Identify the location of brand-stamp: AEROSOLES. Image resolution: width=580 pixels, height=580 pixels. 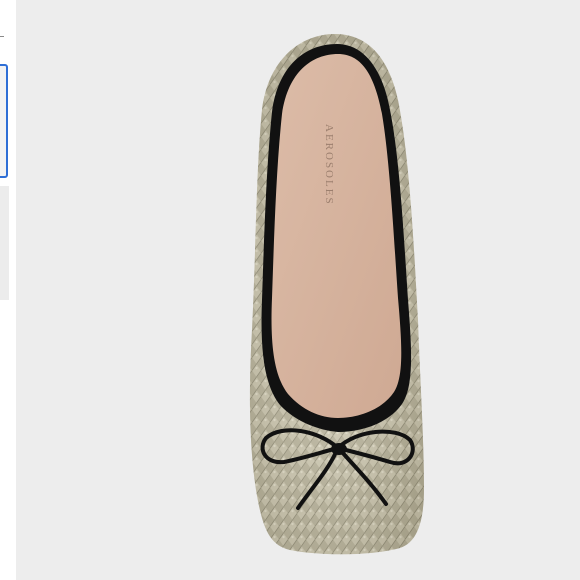
(329, 165).